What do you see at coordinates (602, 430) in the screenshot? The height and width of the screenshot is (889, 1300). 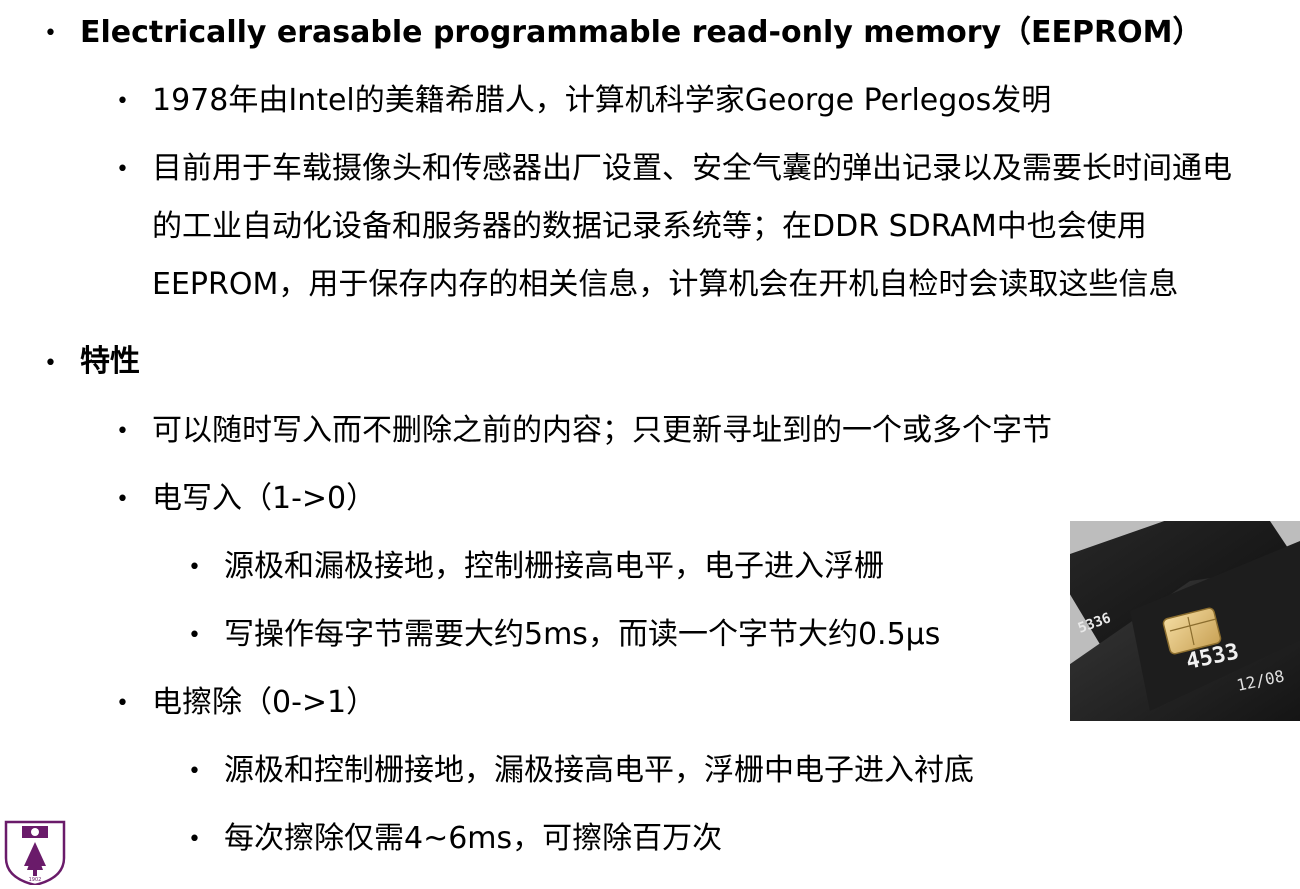 I see `bullet-write-anytime: 可以随时写入而不删除之前的内容；只更新寻址到的一个或多个字节` at bounding box center [602, 430].